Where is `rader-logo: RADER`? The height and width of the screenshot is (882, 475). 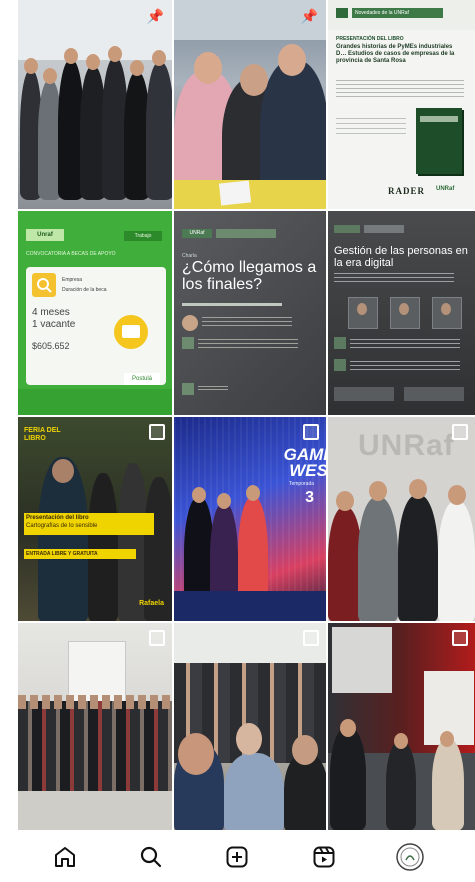 rader-logo: RADER is located at coordinates (407, 191).